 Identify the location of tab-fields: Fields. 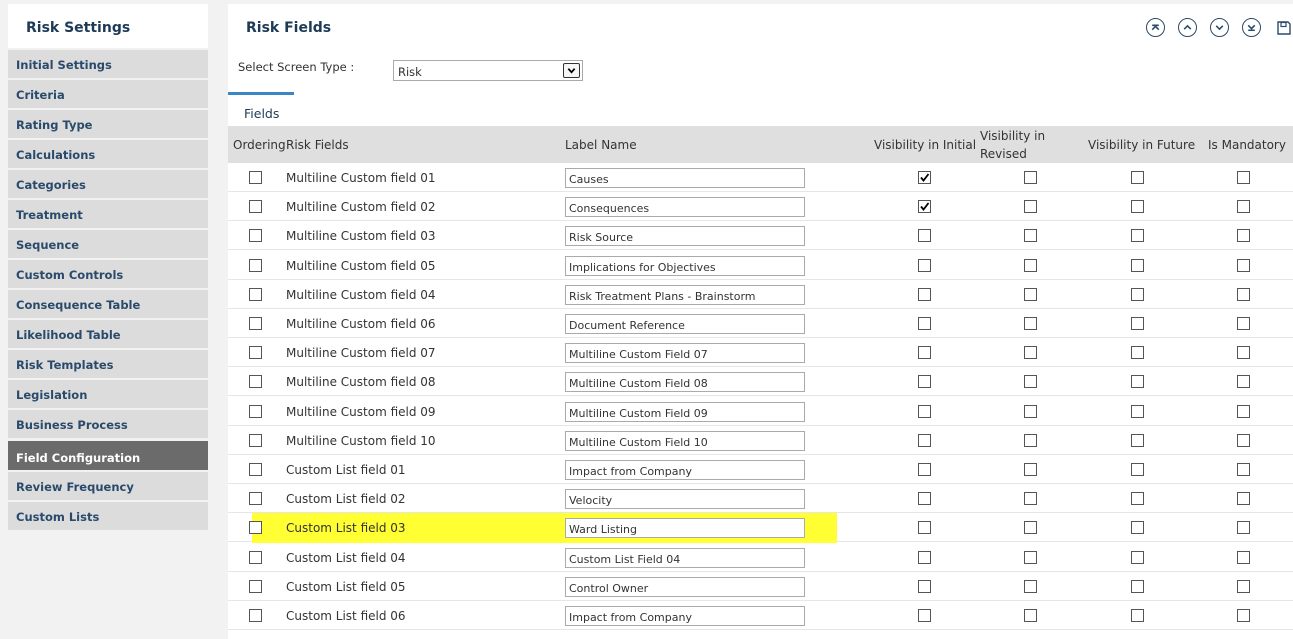
(261, 108).